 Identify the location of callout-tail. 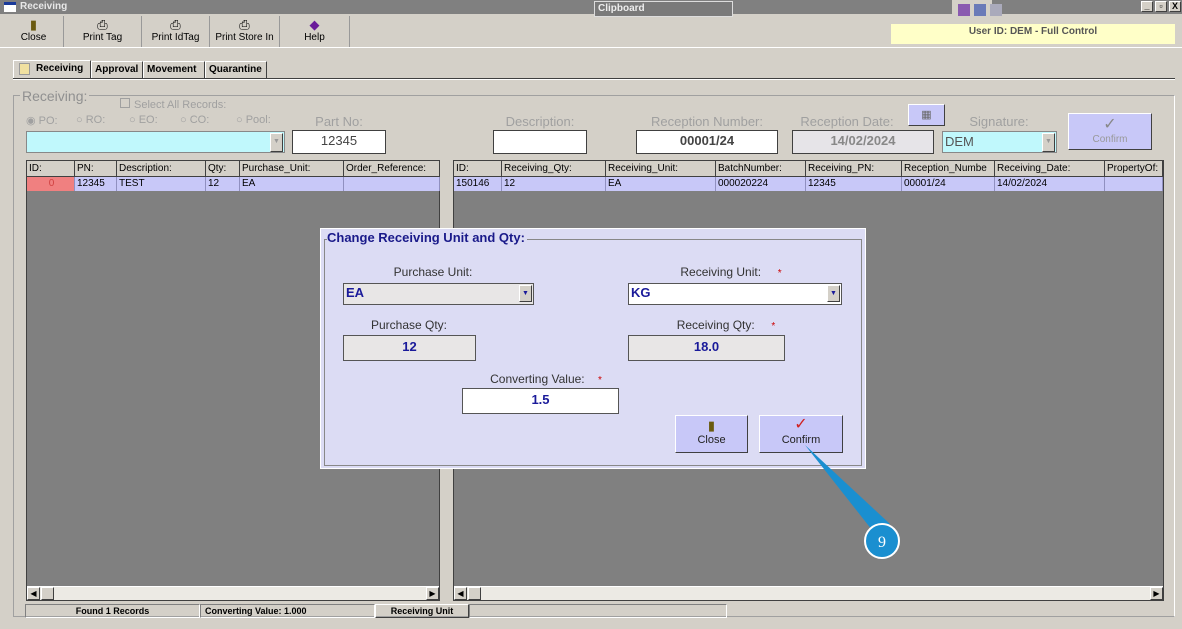
(847, 487).